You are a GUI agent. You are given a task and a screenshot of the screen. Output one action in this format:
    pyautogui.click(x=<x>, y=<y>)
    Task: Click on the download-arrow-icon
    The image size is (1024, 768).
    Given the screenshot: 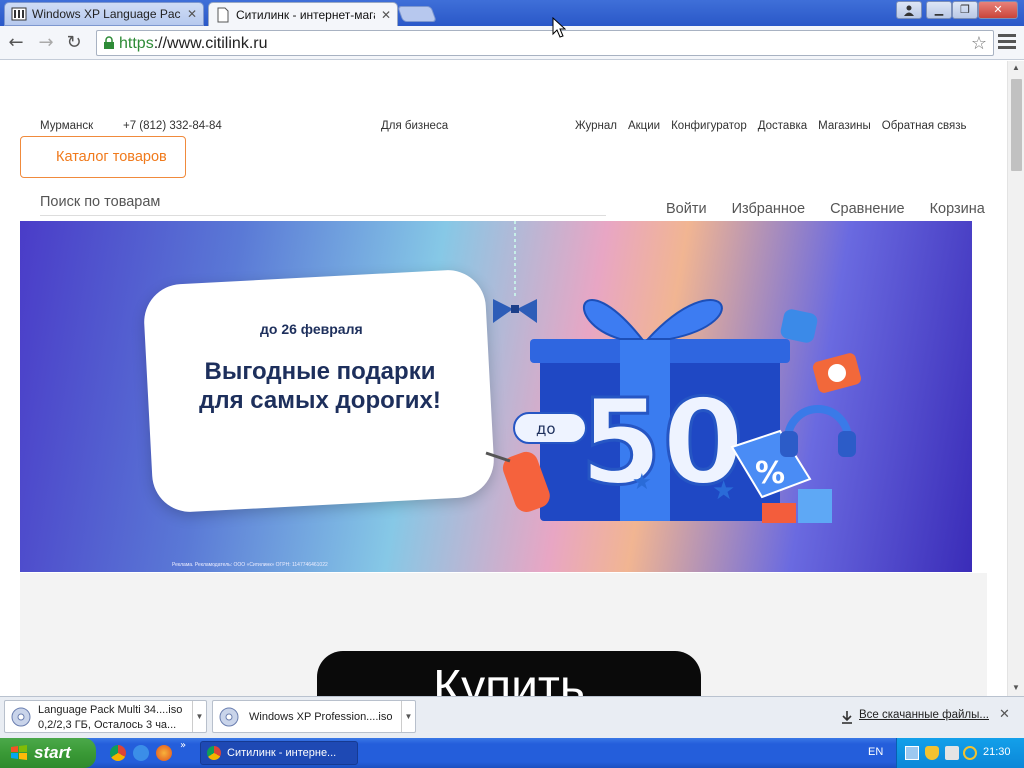 What is the action you would take?
    pyautogui.click(x=847, y=717)
    